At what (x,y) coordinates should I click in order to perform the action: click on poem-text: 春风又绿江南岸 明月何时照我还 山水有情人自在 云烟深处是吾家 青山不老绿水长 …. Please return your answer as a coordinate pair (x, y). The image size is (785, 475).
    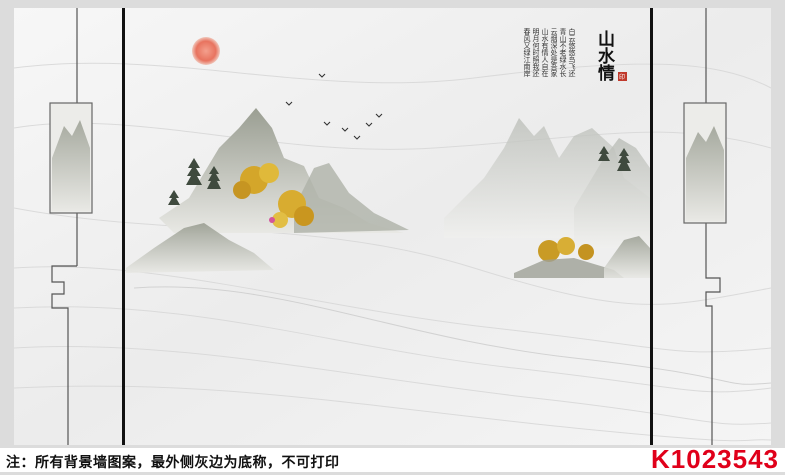
    Looking at the image, I should click on (549, 52).